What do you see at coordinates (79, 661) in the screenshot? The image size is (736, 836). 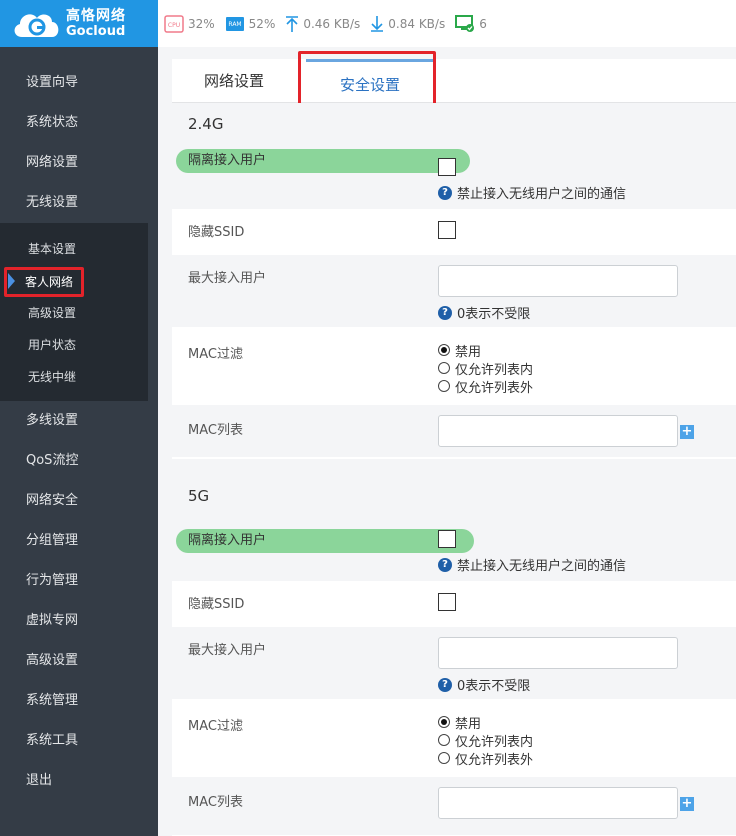 I see `sidebar-item-advanced-settings: 高级设置` at bounding box center [79, 661].